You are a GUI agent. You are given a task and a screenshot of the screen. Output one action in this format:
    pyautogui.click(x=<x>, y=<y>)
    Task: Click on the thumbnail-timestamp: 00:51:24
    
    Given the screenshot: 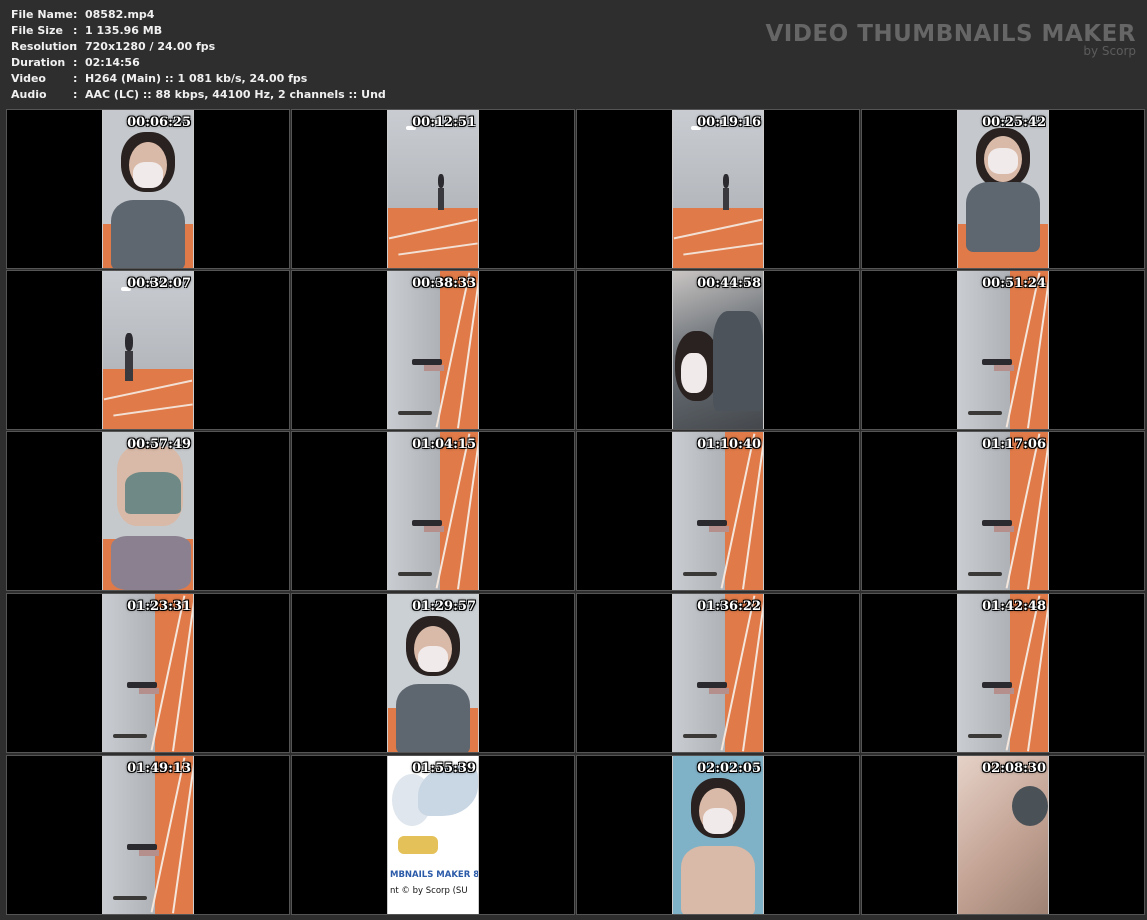 What is the action you would take?
    pyautogui.click(x=1014, y=283)
    